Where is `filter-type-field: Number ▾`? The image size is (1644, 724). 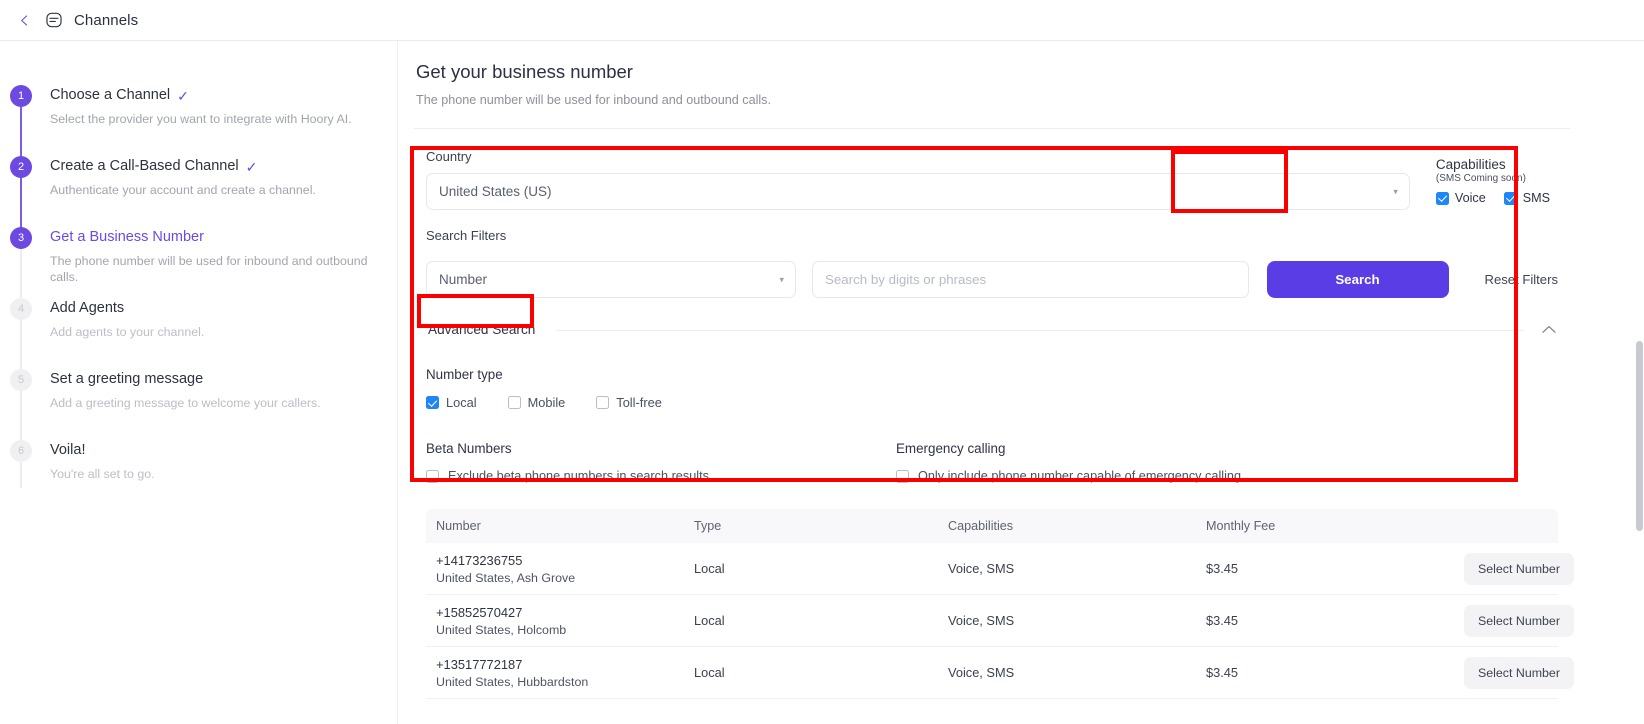
filter-type-field: Number ▾ is located at coordinates (611, 279).